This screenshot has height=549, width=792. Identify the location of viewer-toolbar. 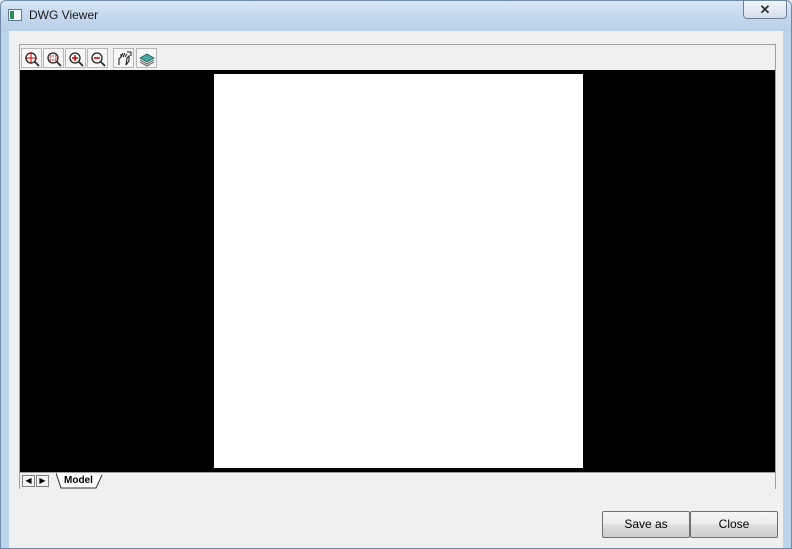
(397, 57).